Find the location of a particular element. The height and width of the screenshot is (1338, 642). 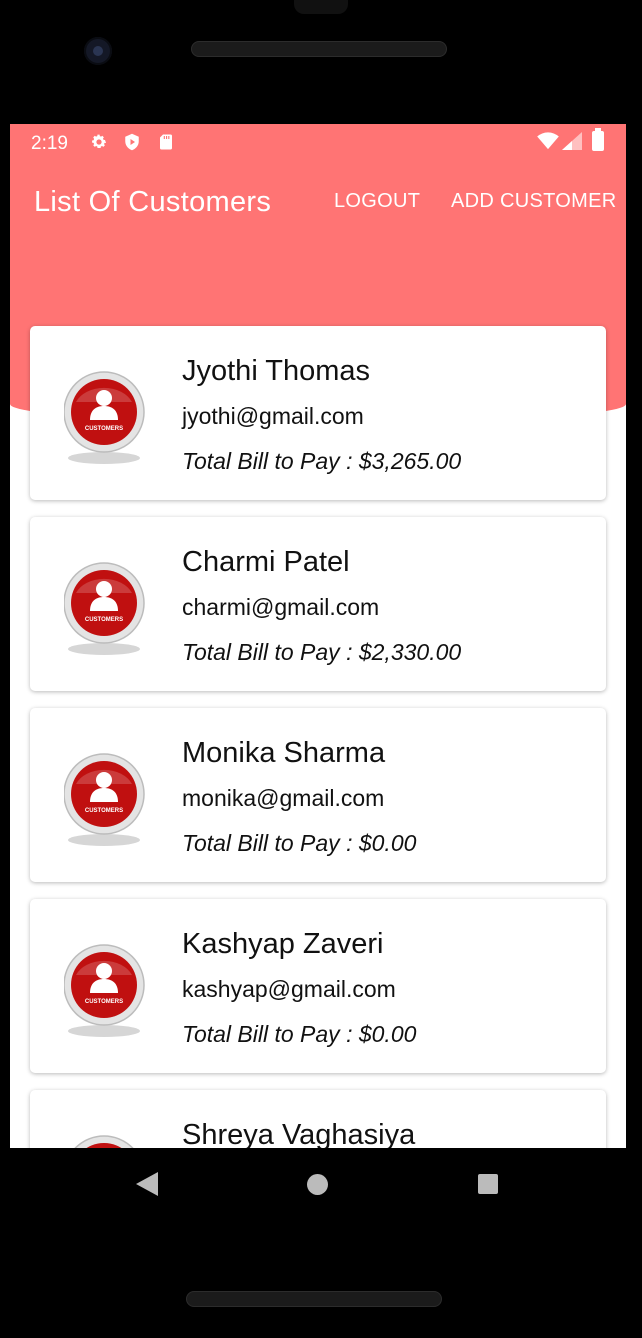

settings-icon is located at coordinates (99, 141).